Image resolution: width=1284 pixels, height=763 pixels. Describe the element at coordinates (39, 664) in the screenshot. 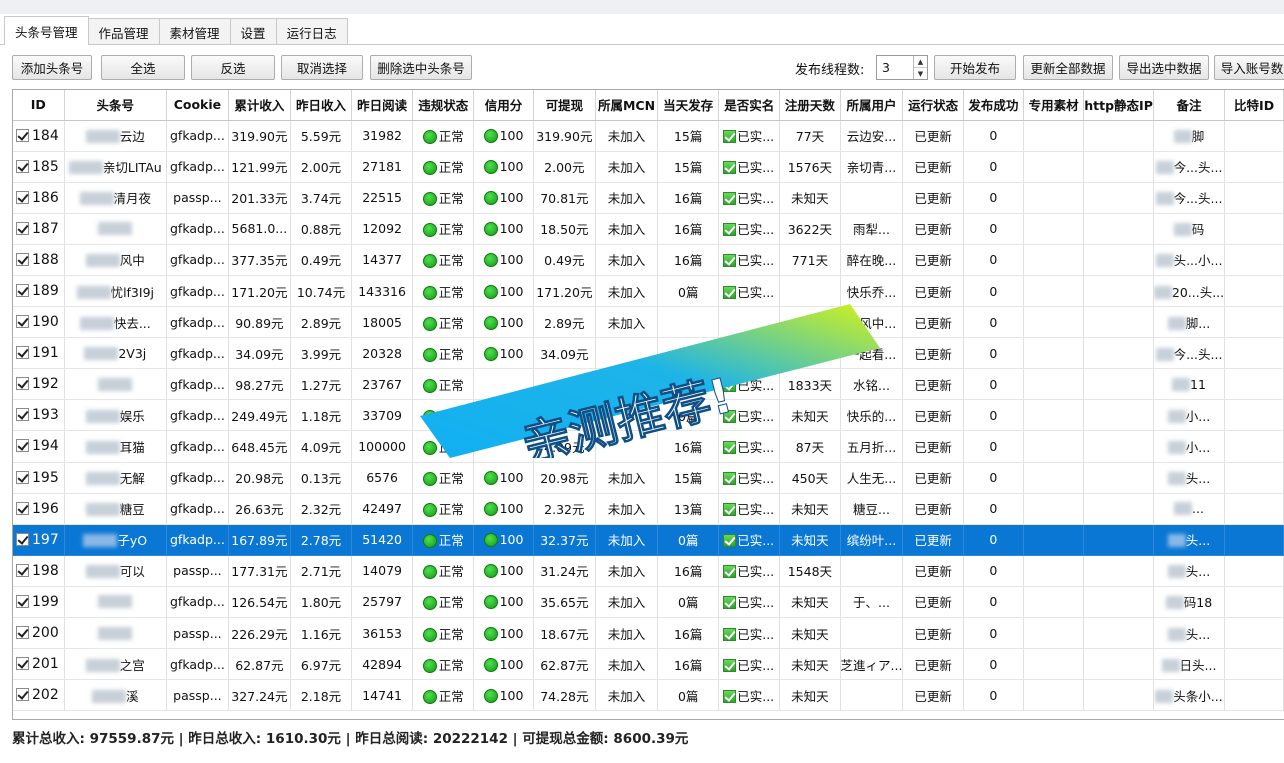

I see `id-cell: 201` at that location.